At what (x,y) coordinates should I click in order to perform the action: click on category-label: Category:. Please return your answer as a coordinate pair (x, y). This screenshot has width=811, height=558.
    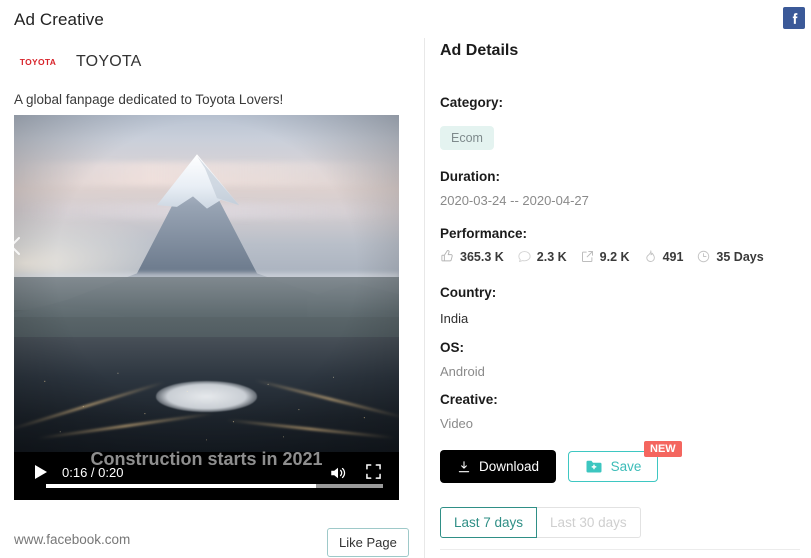
    Looking at the image, I should click on (472, 102).